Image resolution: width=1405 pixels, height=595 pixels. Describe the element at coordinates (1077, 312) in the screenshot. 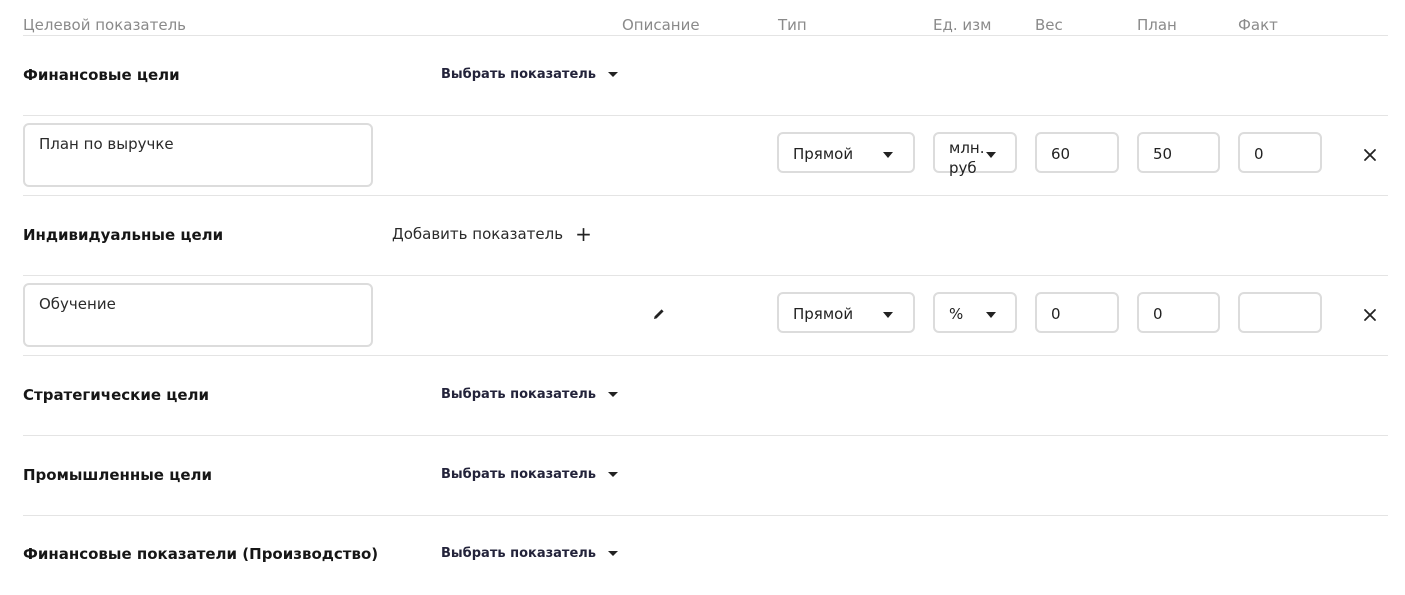

I see `weight-input: 0` at that location.